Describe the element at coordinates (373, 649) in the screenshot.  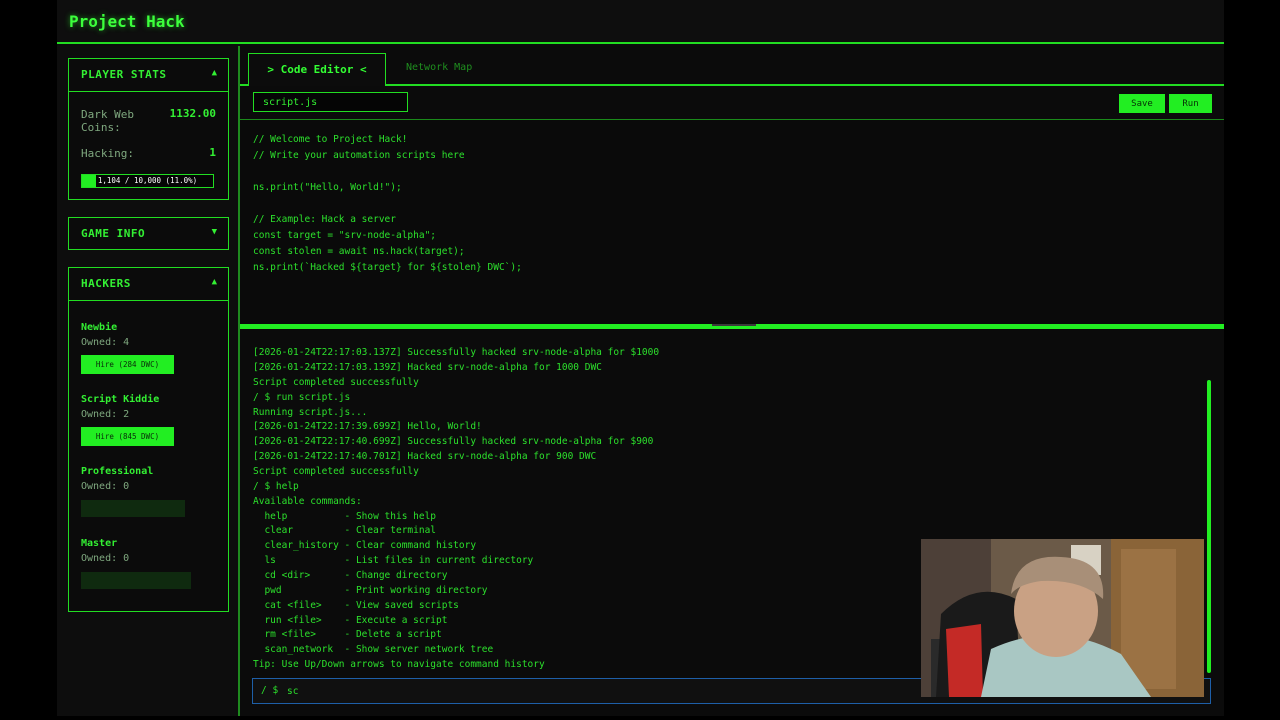
I see `terminal-line: scan_network - Show server network tree` at that location.